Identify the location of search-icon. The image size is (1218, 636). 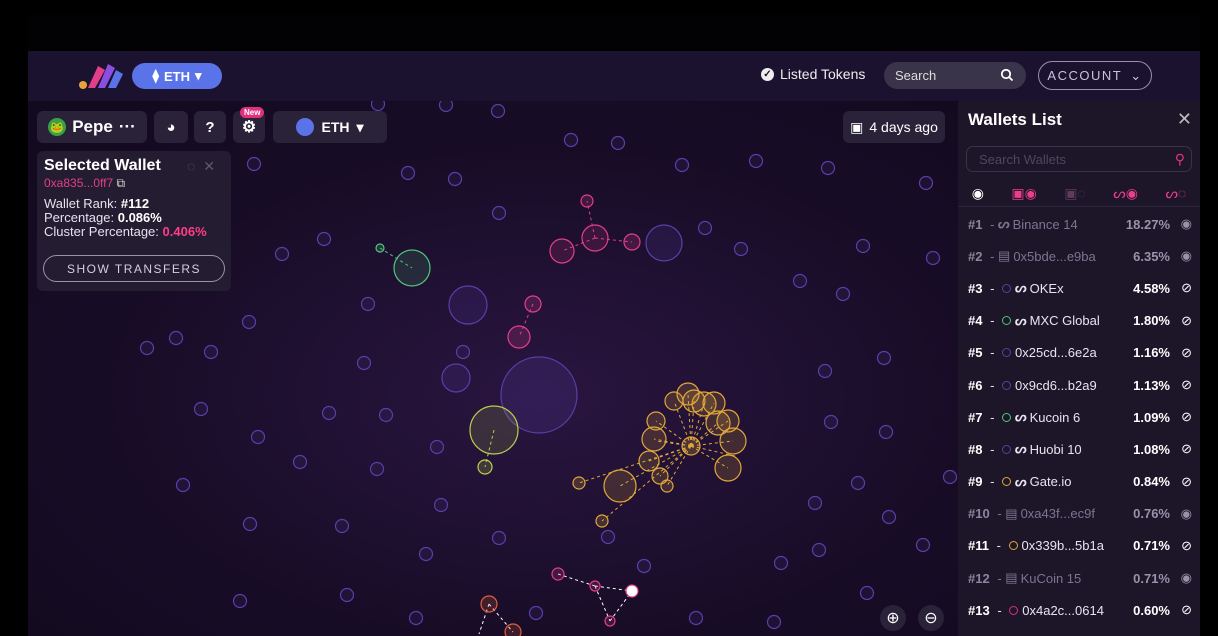
(1007, 75).